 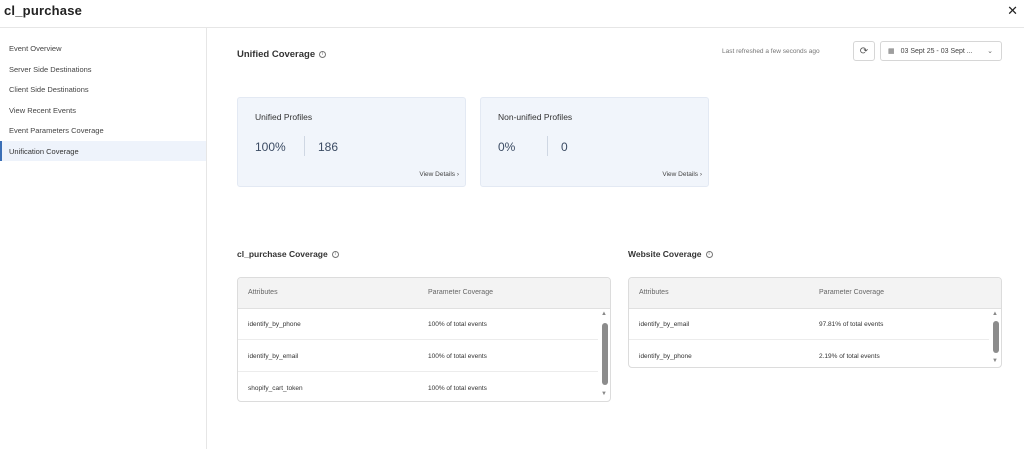 What do you see at coordinates (351, 142) in the screenshot?
I see `unified-profiles-card: Unified Profiles 100% 186 View Details ›` at bounding box center [351, 142].